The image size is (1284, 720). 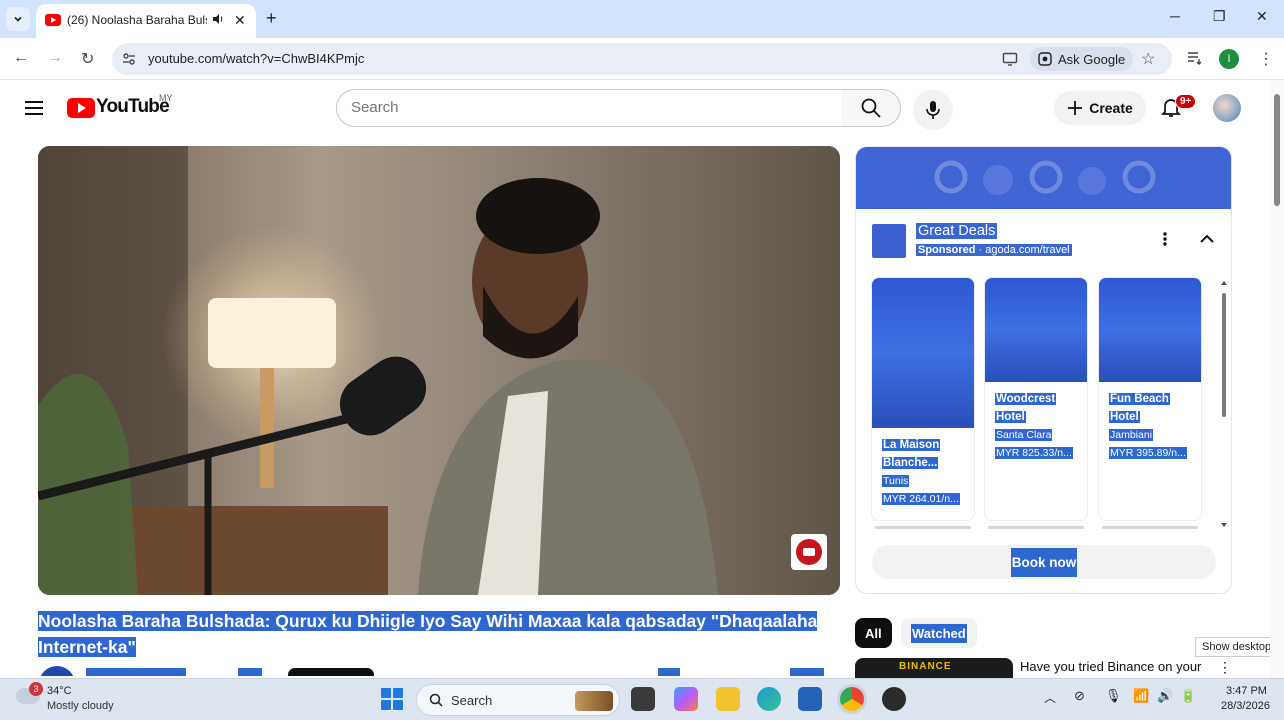 I want to click on filter-chip-all: All, so click(x=873, y=633).